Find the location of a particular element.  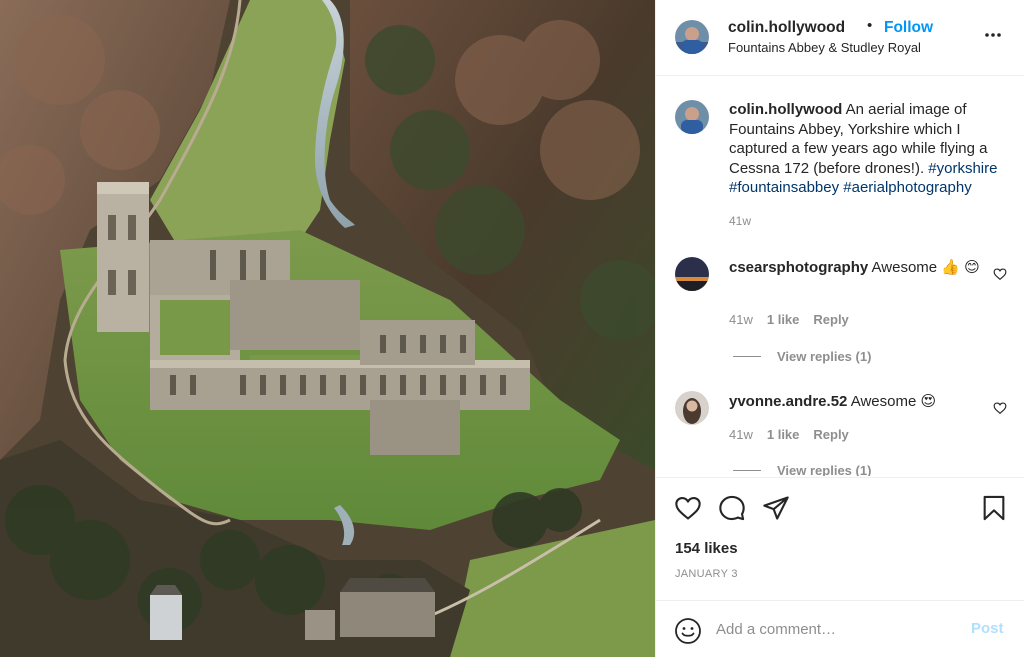

emoji-icon is located at coordinates (688, 631).